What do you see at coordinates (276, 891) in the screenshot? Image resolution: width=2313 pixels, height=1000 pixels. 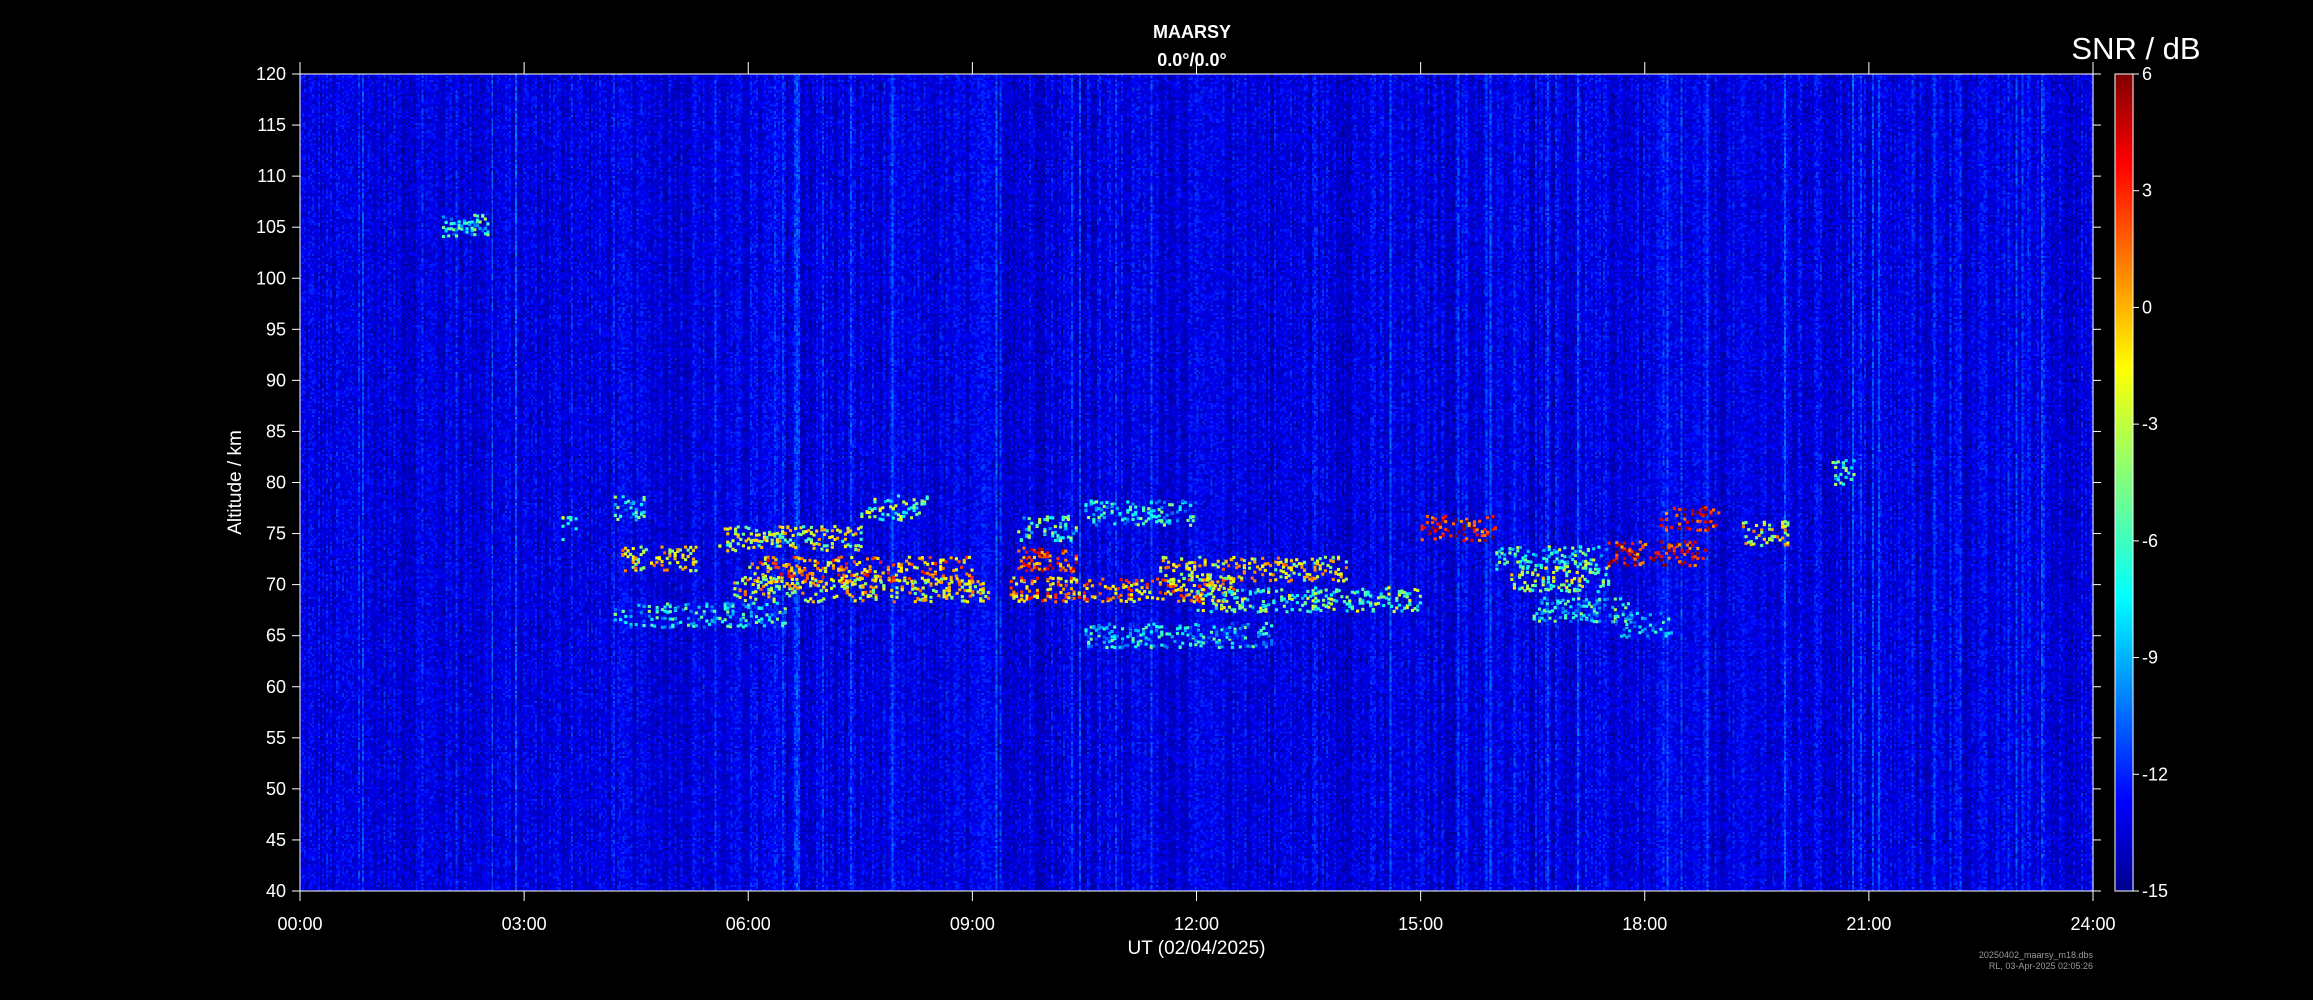 I see `y-tick-label: 40` at bounding box center [276, 891].